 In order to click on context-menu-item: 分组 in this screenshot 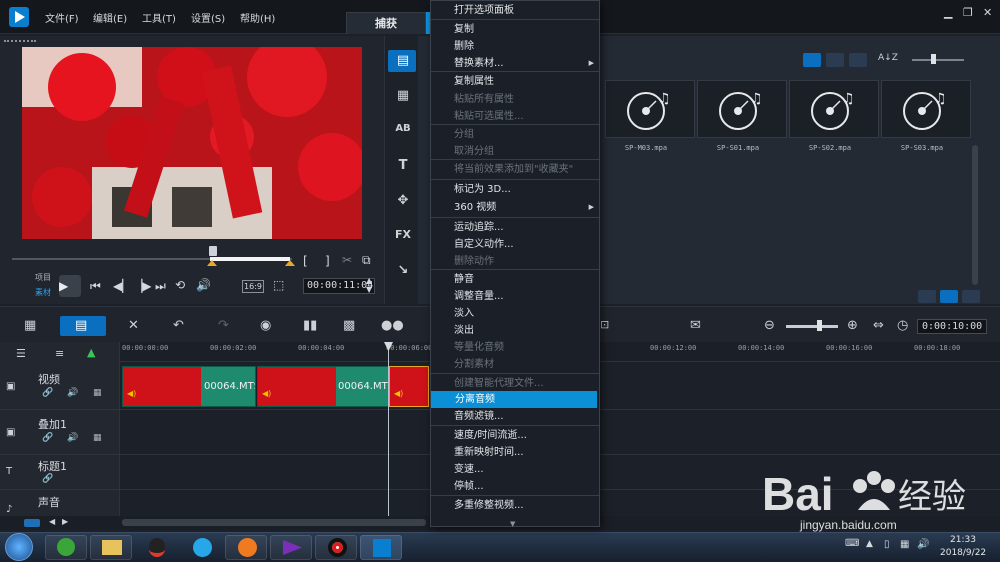, I will do `click(515, 134)`.